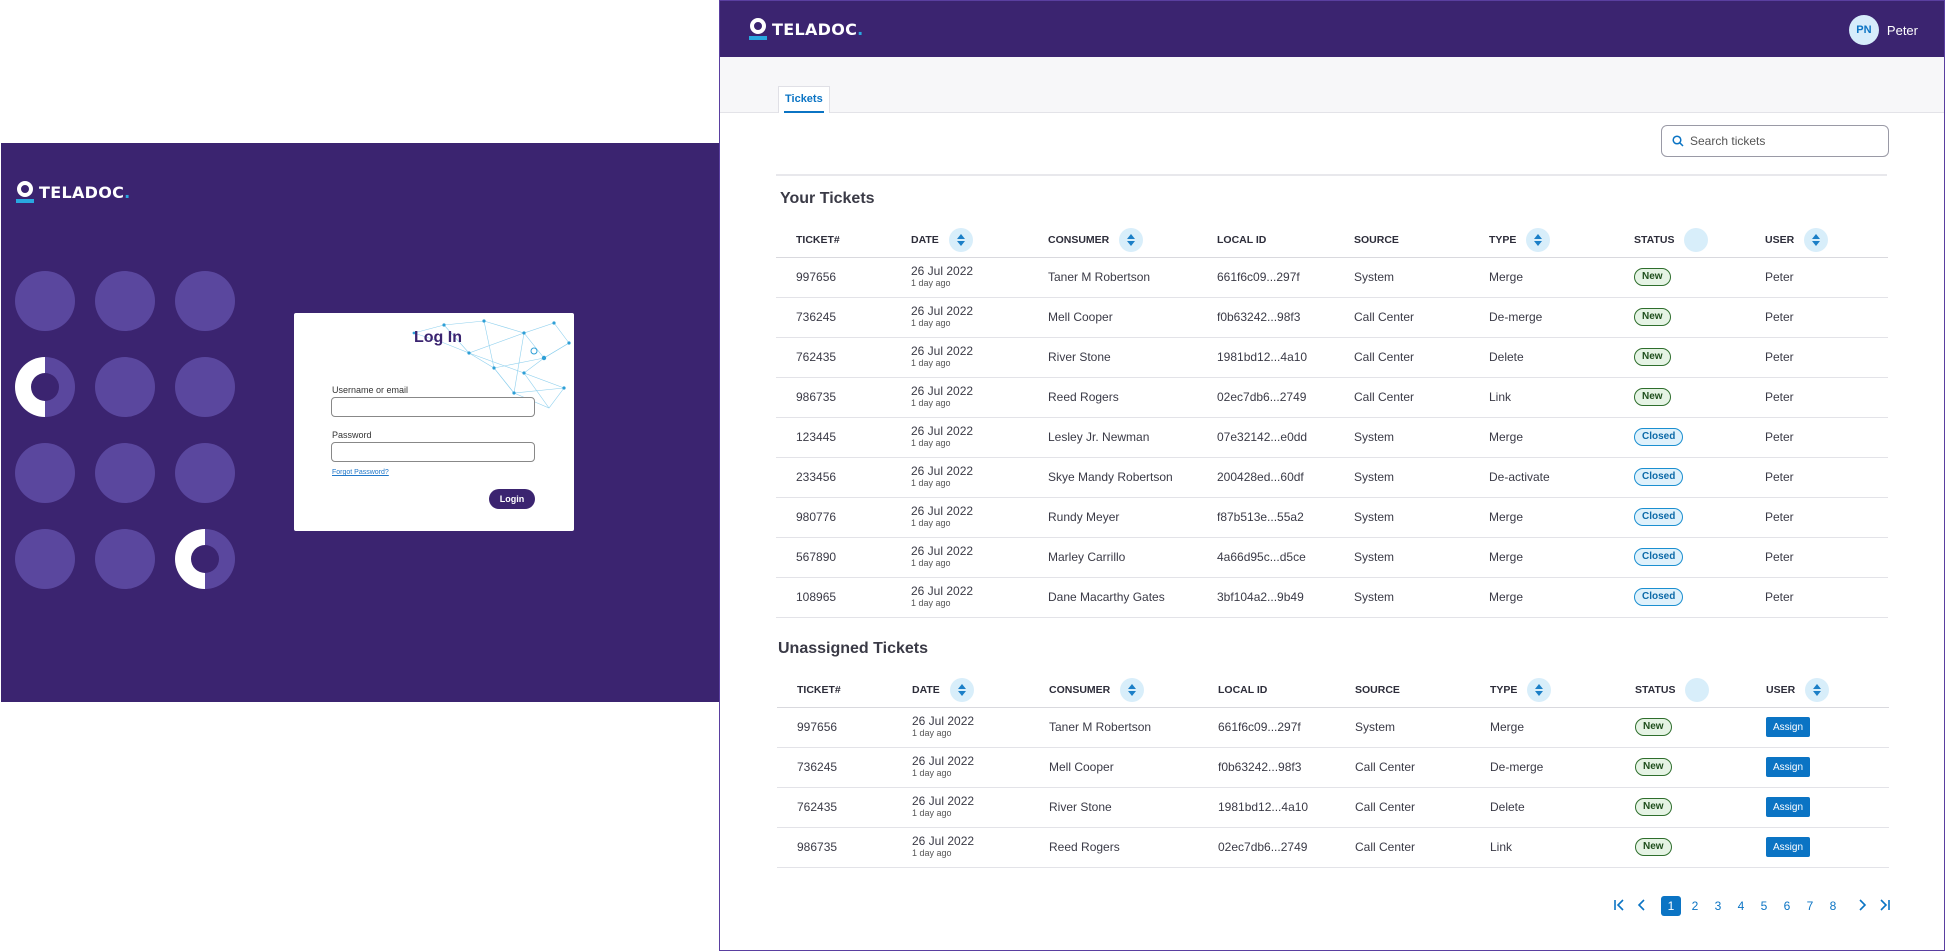  I want to click on user-cell: Peter, so click(1816, 397).